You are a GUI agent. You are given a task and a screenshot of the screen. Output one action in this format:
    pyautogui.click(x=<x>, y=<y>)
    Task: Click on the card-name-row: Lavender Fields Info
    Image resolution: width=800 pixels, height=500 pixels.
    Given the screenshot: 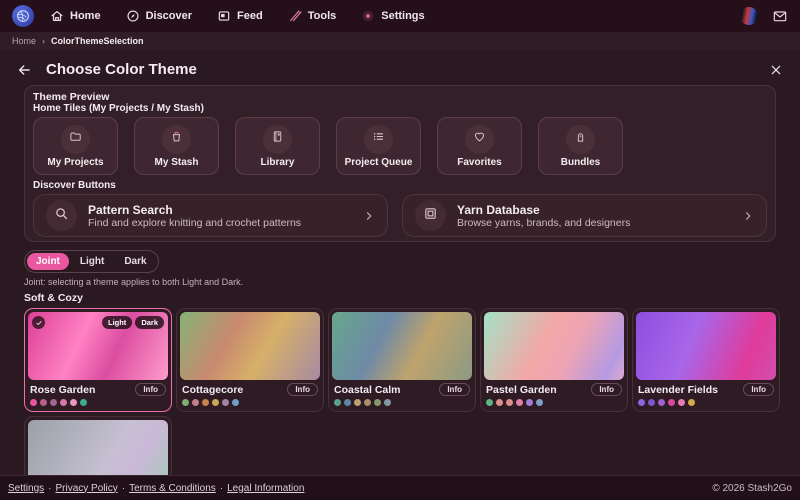 What is the action you would take?
    pyautogui.click(x=706, y=388)
    